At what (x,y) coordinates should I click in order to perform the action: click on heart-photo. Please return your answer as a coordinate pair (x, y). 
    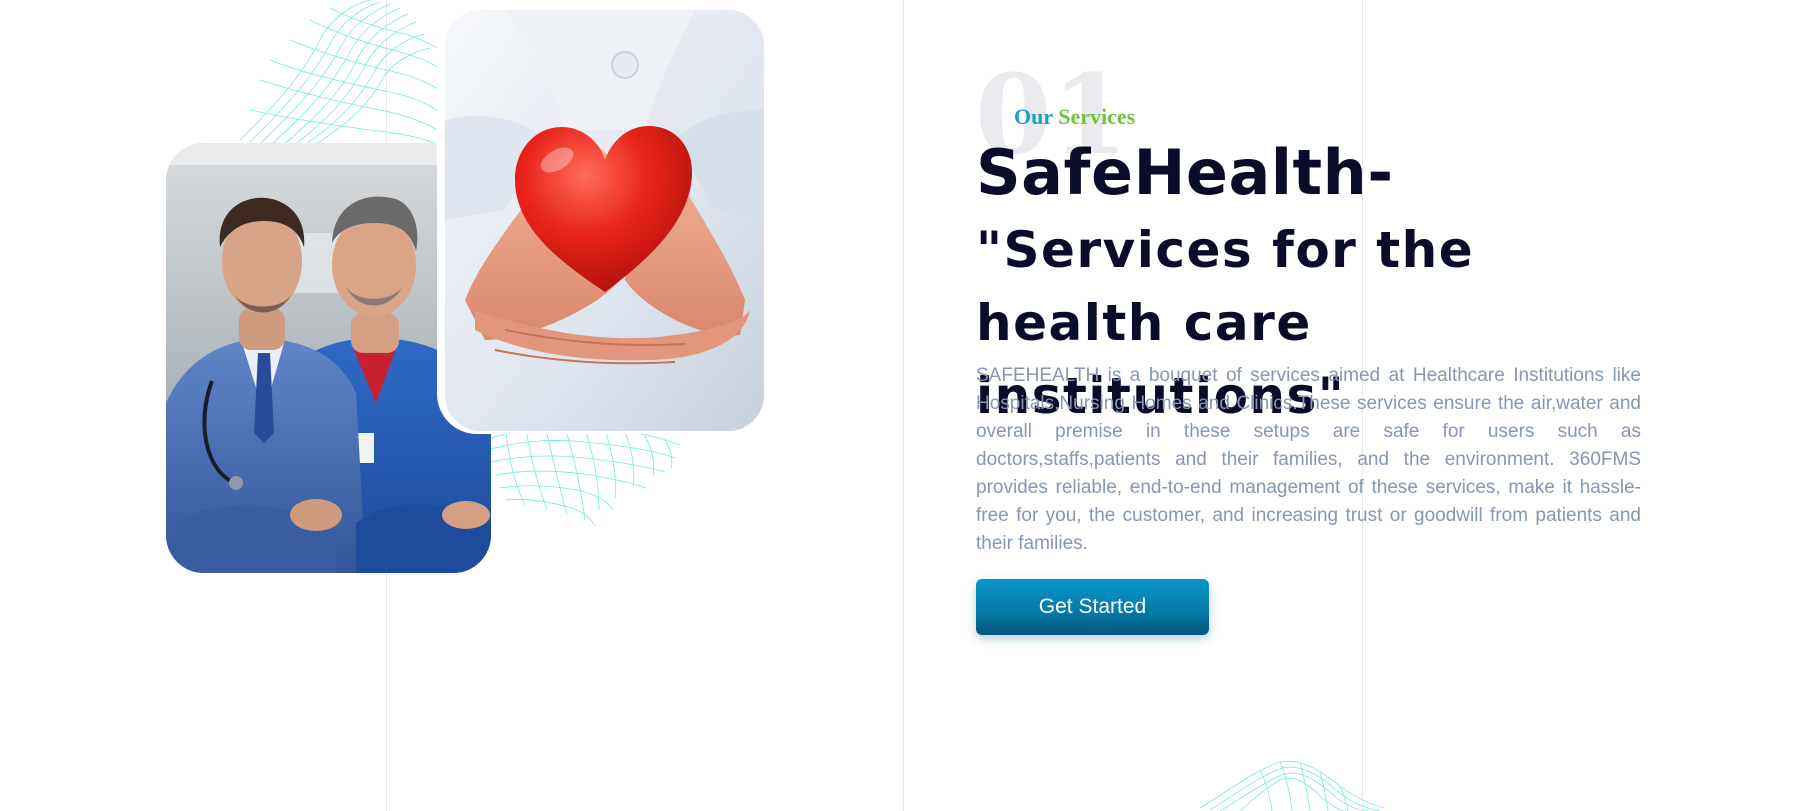
    Looking at the image, I should click on (602, 219).